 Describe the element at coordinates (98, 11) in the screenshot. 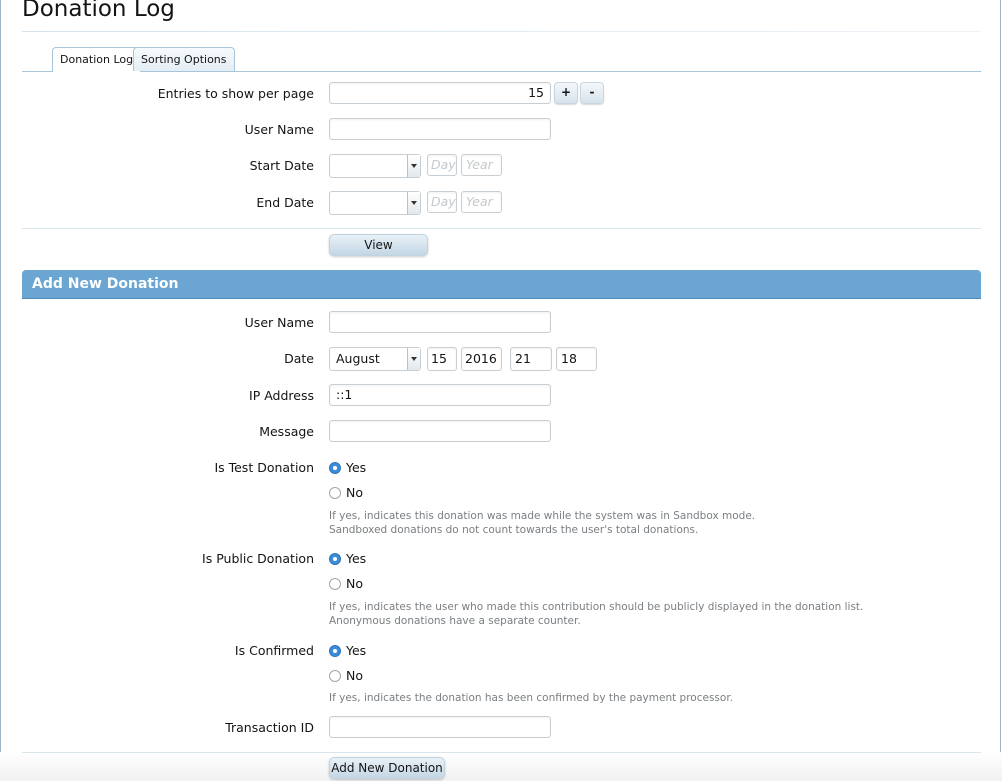

I see `page-title: Donation Log` at that location.